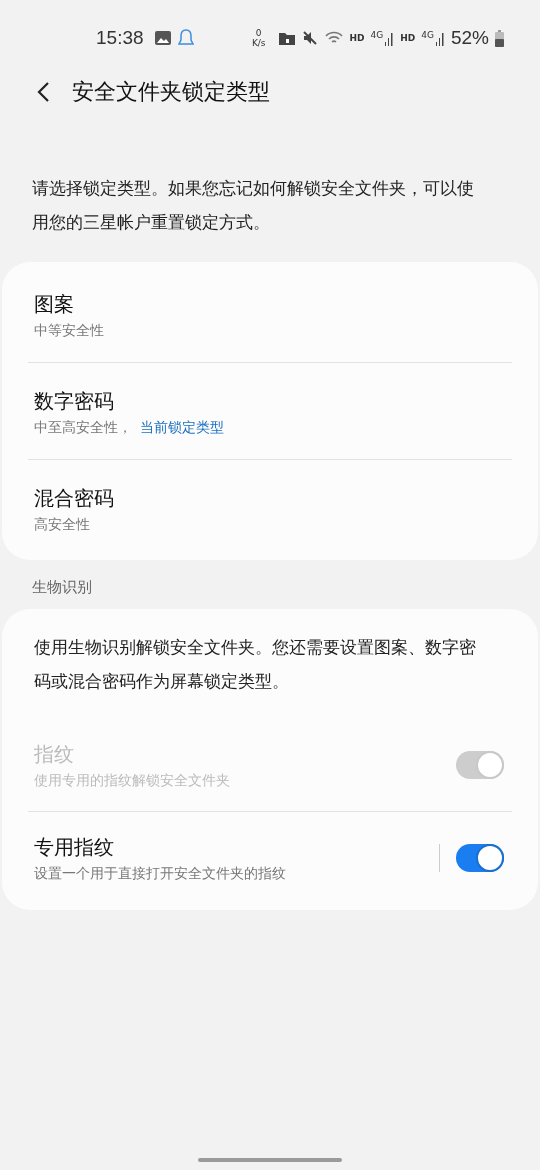  Describe the element at coordinates (469, 38) in the screenshot. I see `battery-percent: 52%` at that location.